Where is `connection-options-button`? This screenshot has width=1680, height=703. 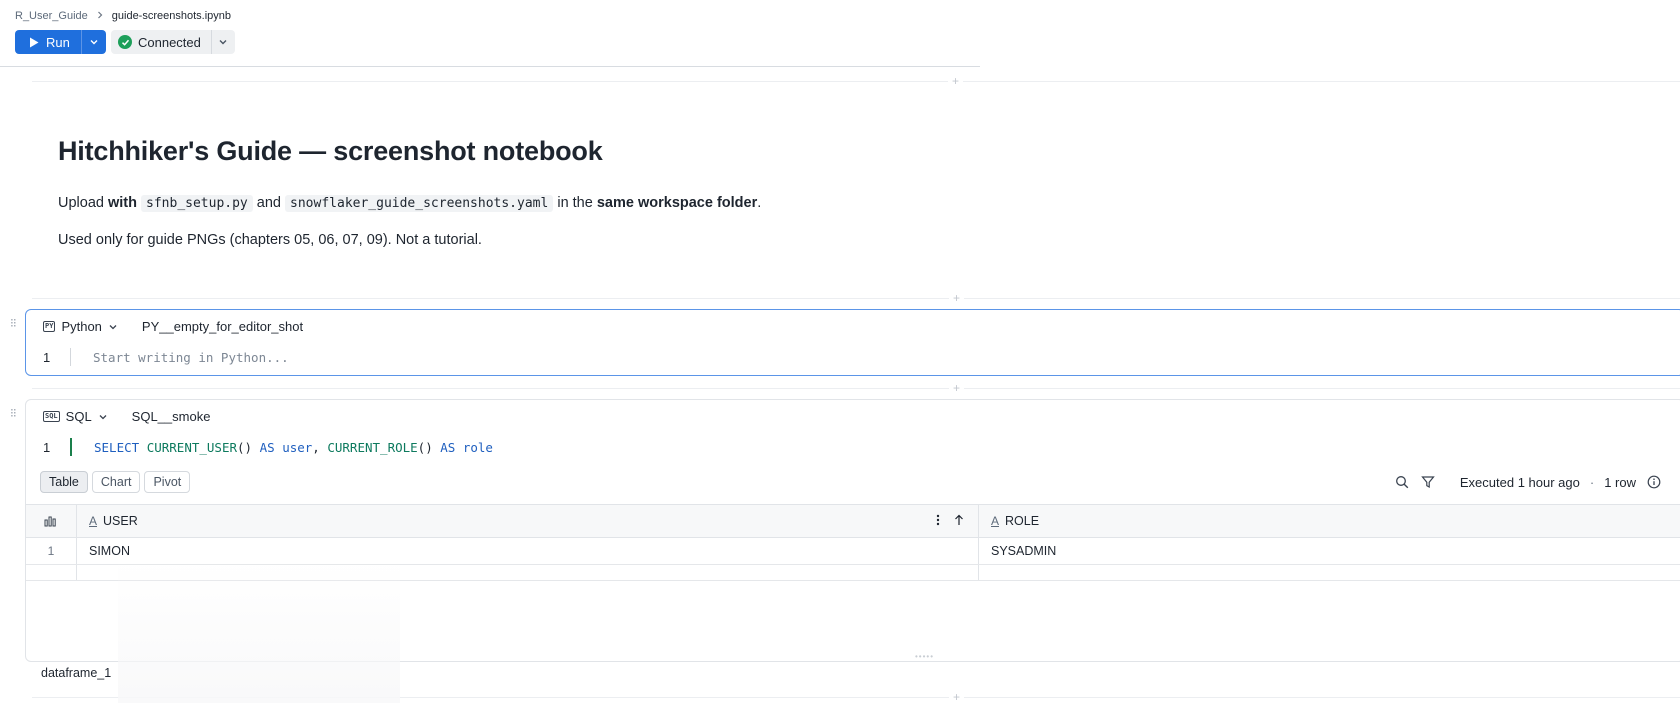 connection-options-button is located at coordinates (222, 42).